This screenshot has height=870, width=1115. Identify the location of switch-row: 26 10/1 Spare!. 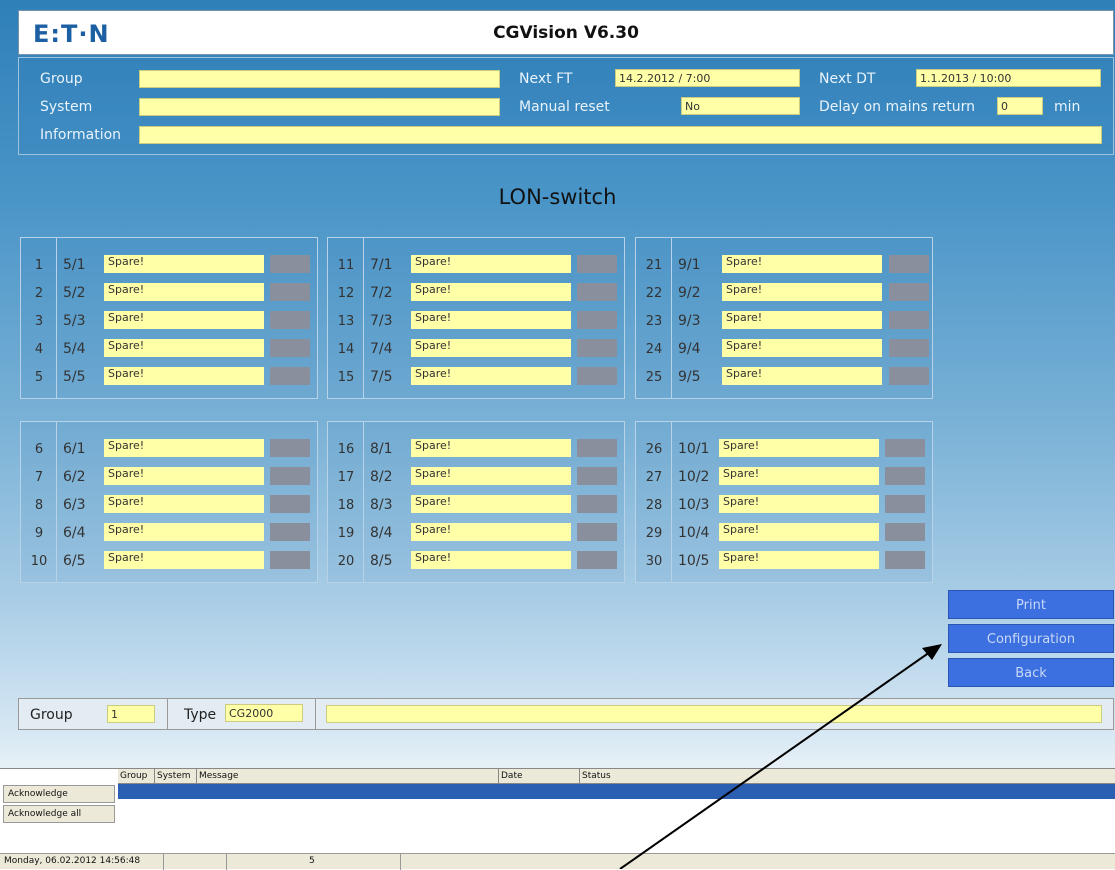
(784, 449).